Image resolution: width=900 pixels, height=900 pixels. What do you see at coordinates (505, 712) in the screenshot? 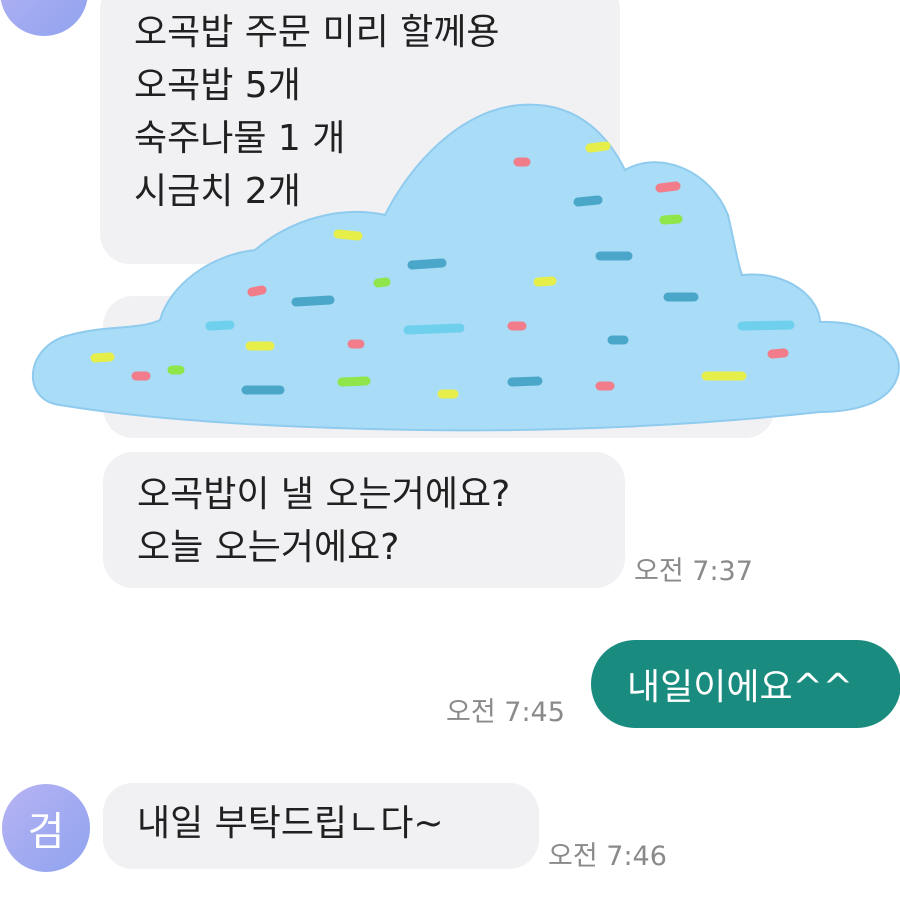
I see `message-timestamp: 오전 7:45` at bounding box center [505, 712].